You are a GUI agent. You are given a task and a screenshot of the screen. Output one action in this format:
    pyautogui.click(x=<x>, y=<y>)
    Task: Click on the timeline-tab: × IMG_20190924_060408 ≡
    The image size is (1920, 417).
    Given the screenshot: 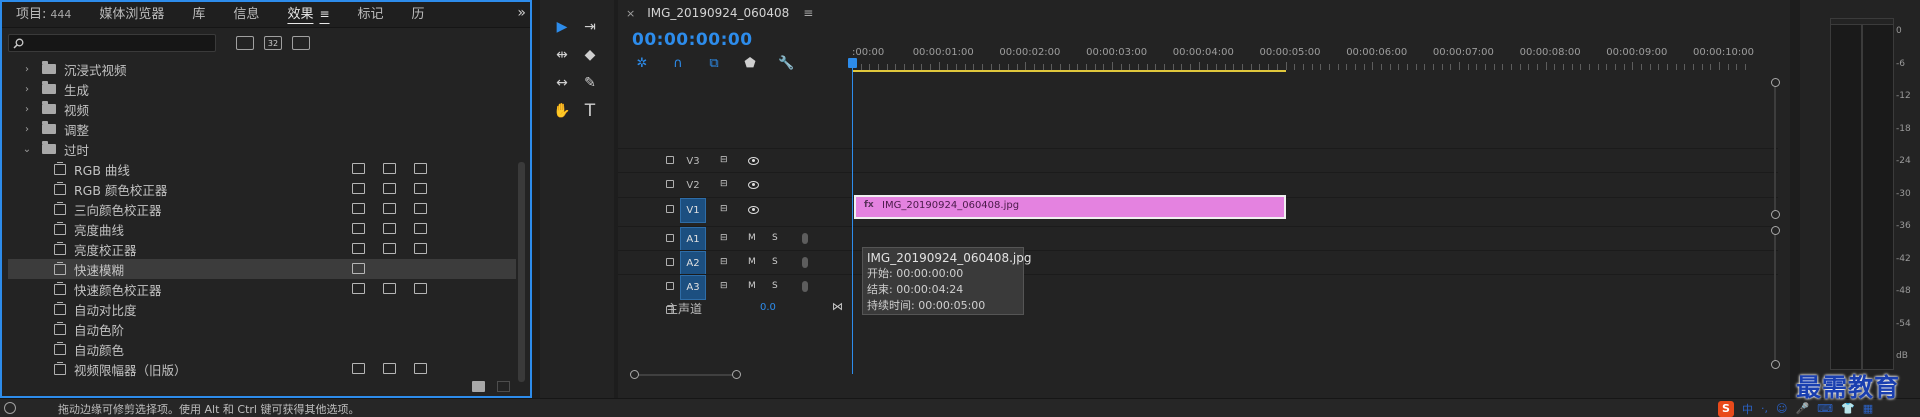 What is the action you would take?
    pyautogui.click(x=1204, y=13)
    